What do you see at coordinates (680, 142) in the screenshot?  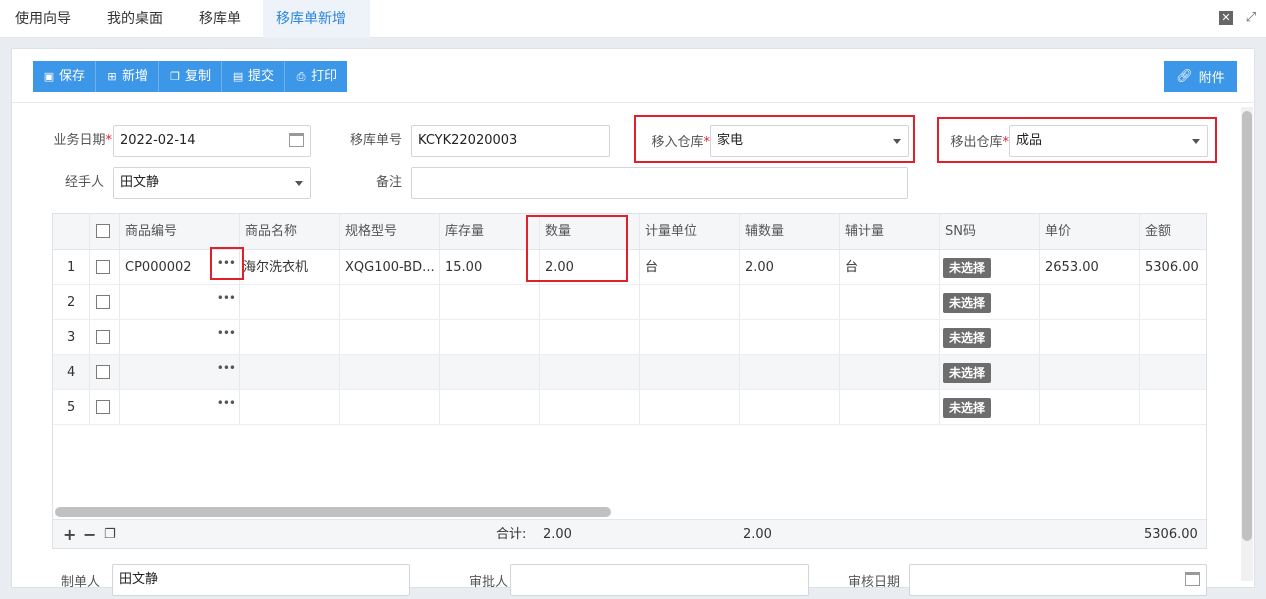 I see `in-warehouse-label: 移入仓库*` at bounding box center [680, 142].